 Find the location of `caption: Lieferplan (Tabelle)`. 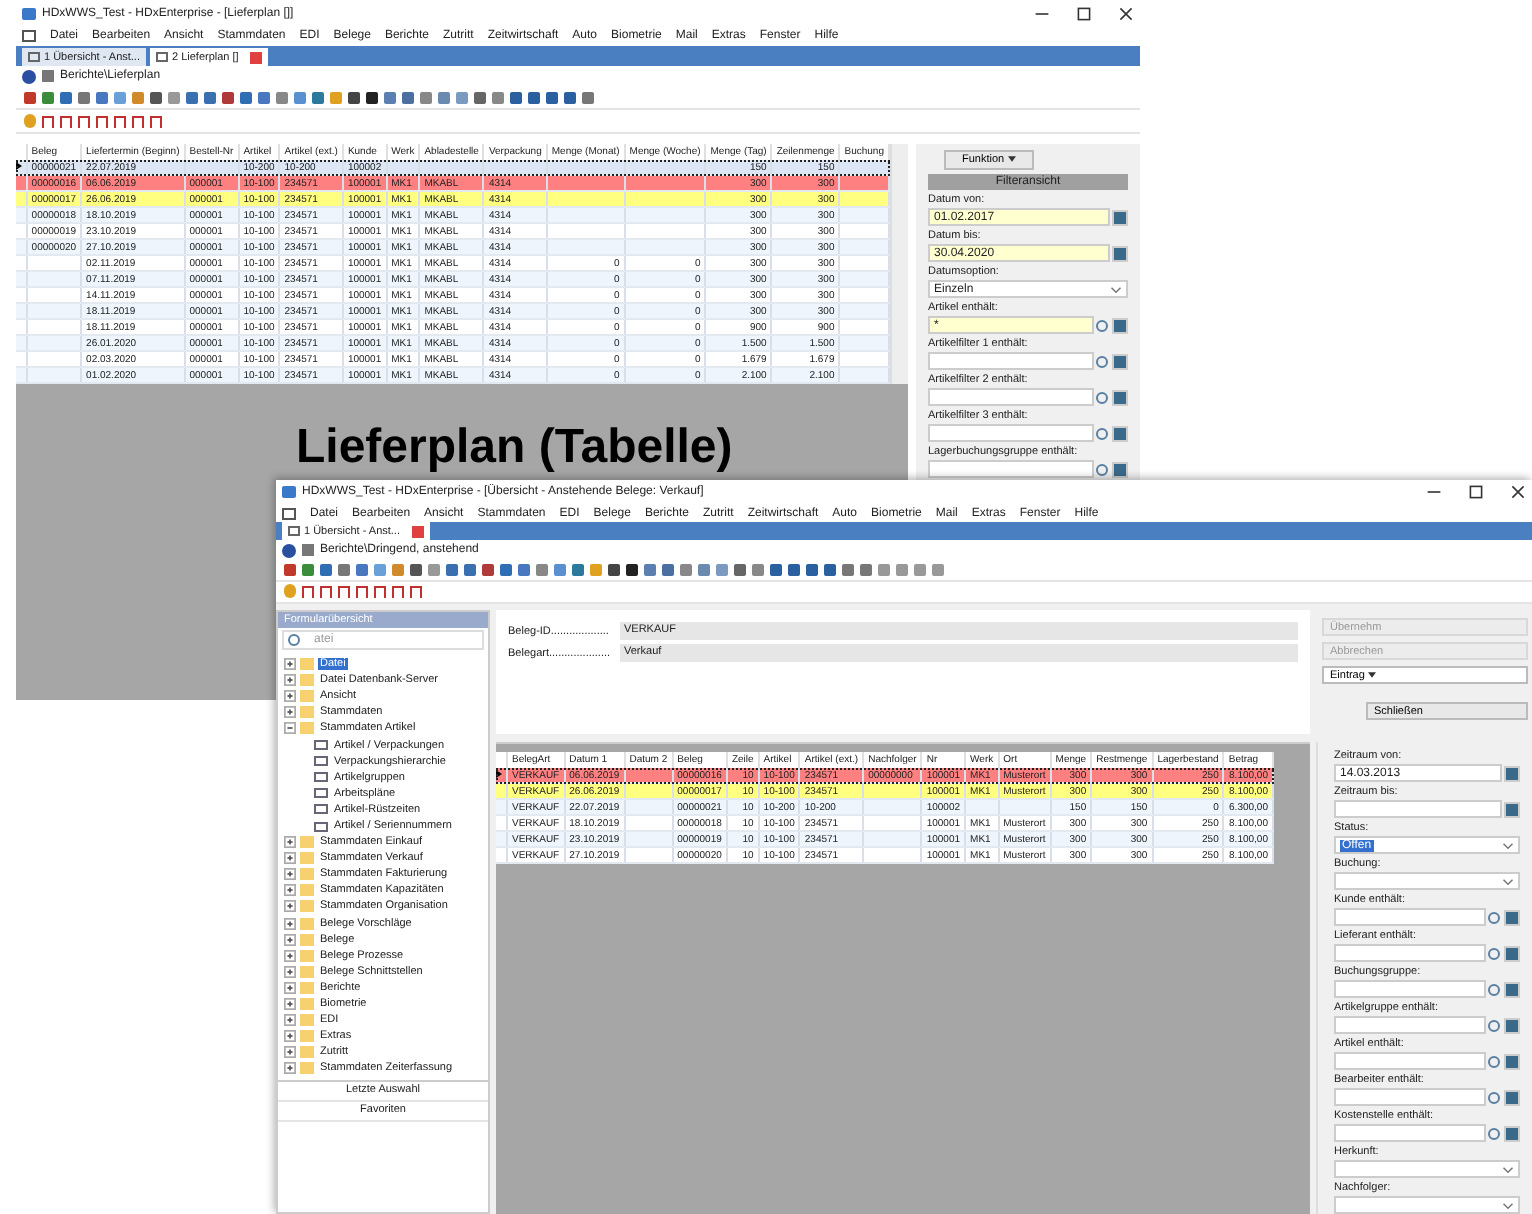

caption: Lieferplan (Tabelle) is located at coordinates (515, 448).